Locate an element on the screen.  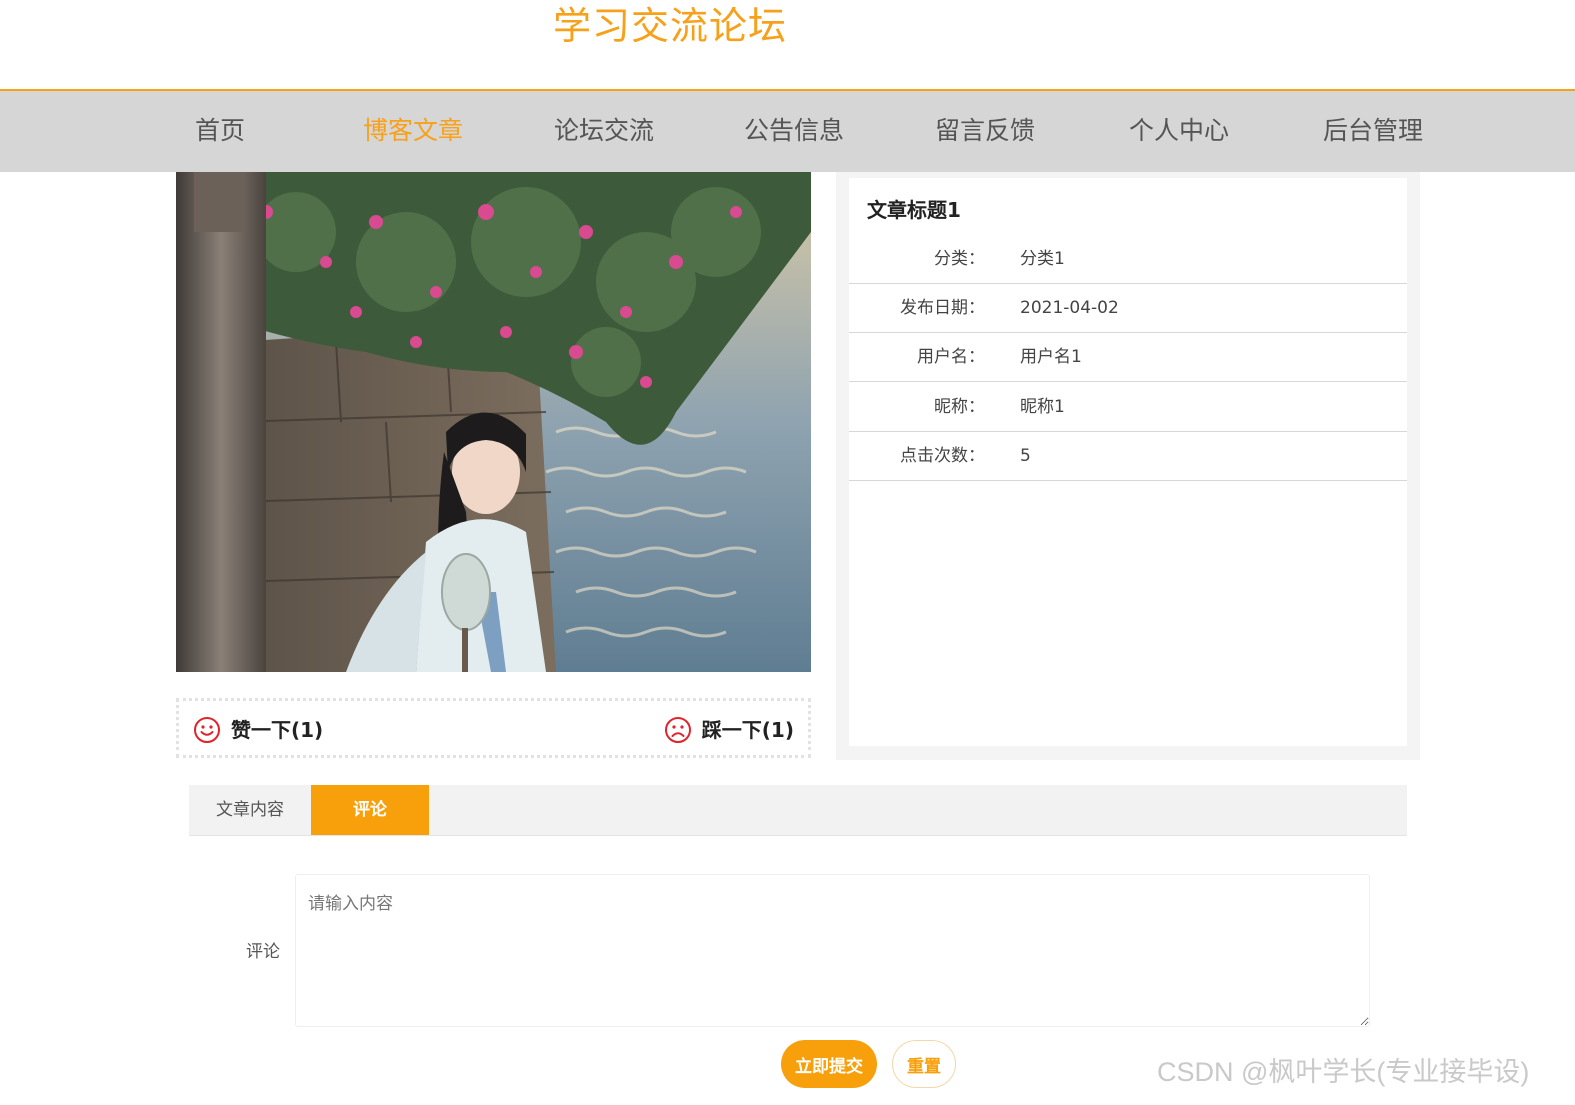
nav-item-admin: 后台管理 is located at coordinates (1373, 131).